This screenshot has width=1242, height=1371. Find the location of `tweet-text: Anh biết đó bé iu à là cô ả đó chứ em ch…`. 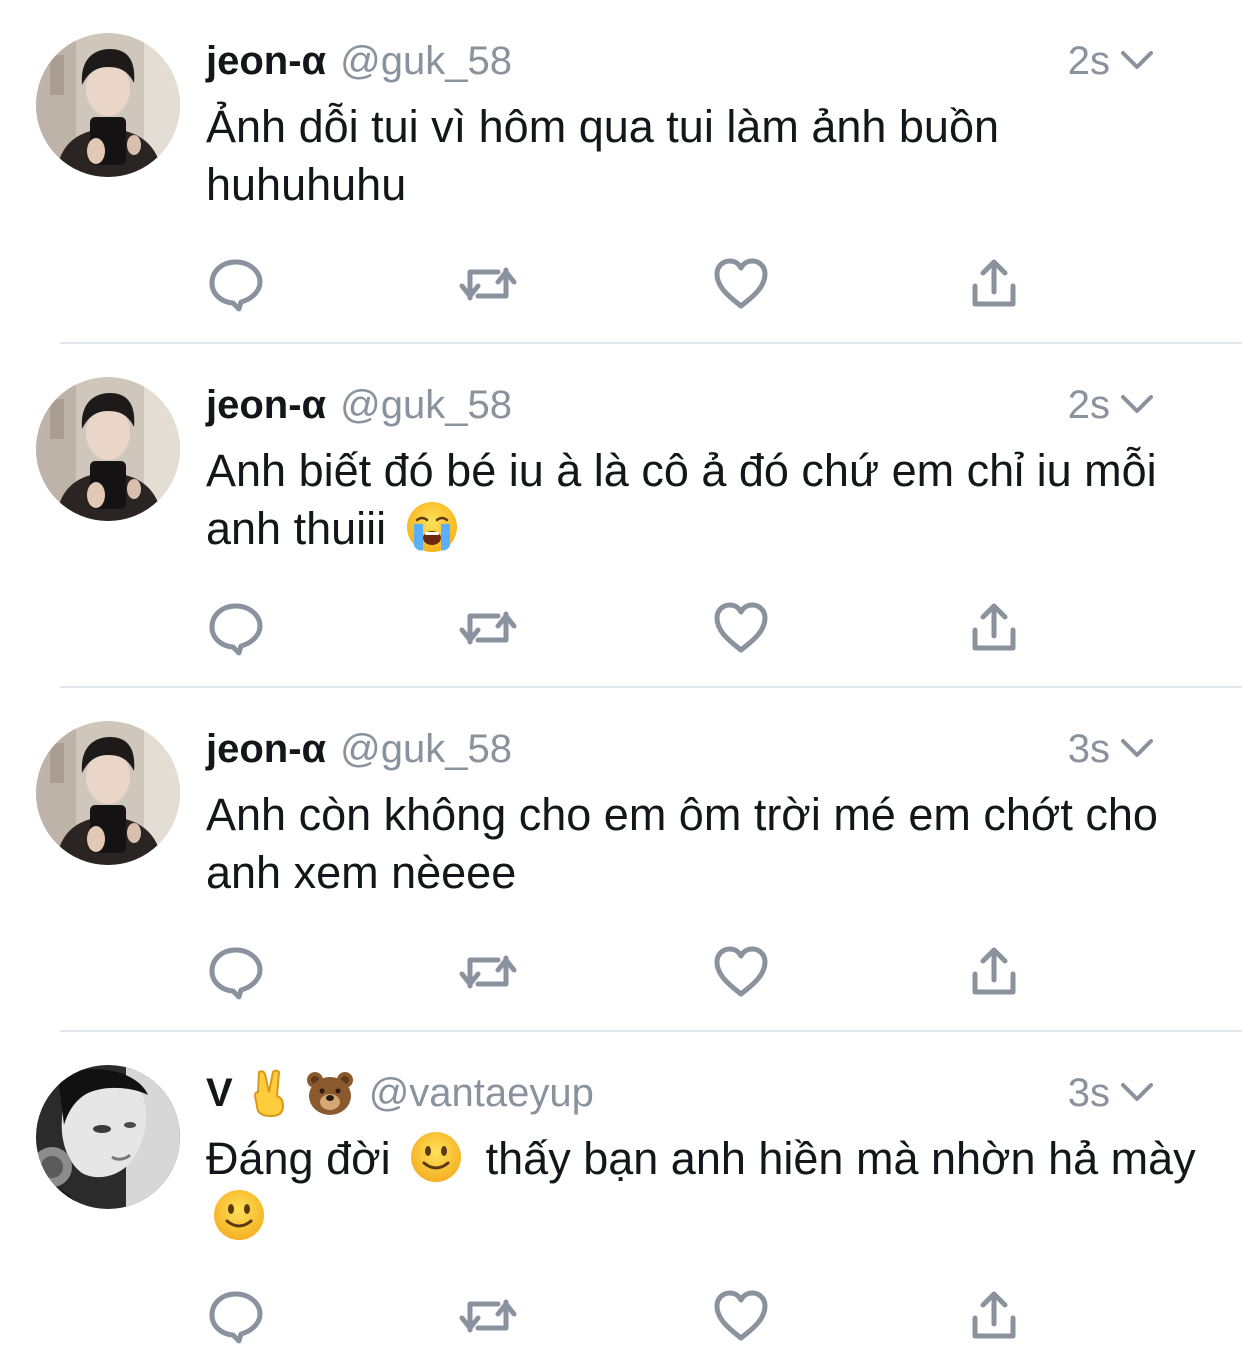

tweet-text: Anh biết đó bé iu à là cô ả đó chứ em ch… is located at coordinates (701, 500).